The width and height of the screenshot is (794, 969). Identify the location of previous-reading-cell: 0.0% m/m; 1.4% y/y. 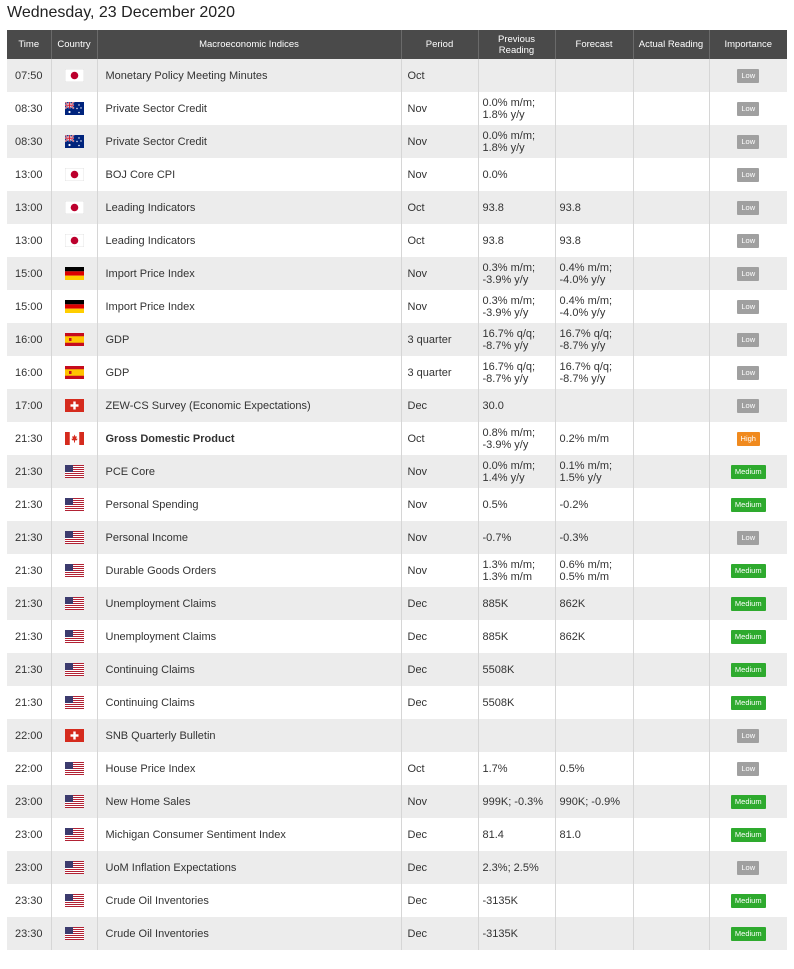
(517, 471).